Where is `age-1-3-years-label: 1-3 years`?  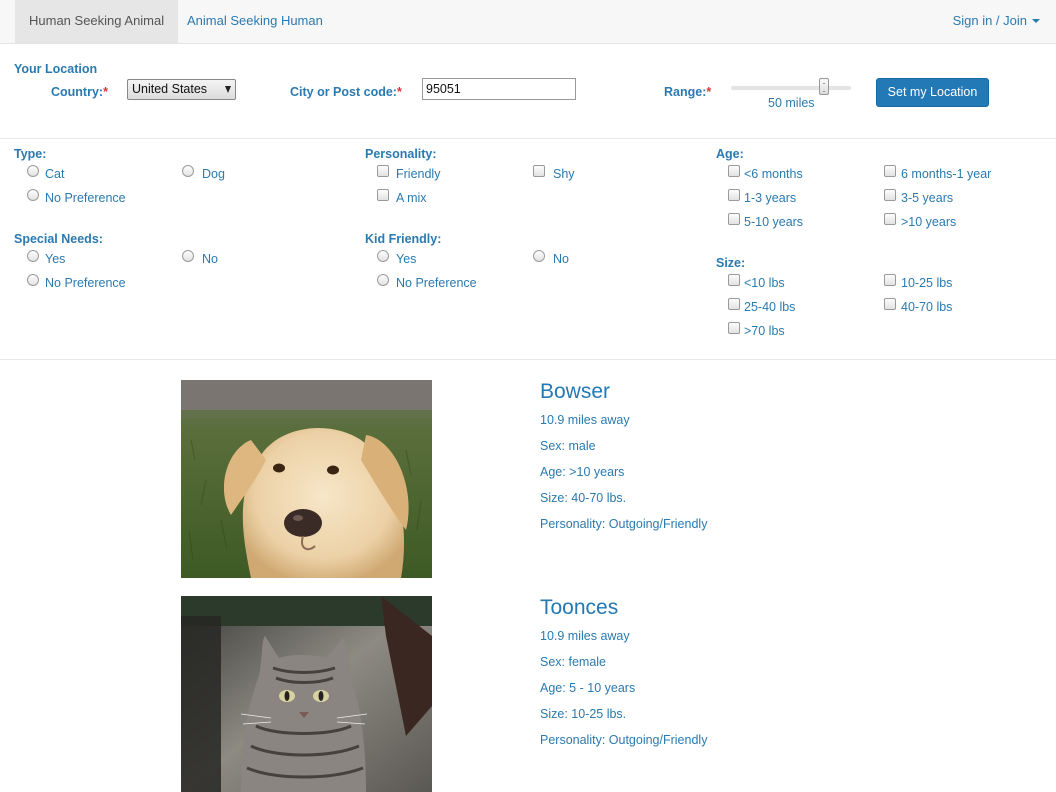
age-1-3-years-label: 1-3 years is located at coordinates (770, 198).